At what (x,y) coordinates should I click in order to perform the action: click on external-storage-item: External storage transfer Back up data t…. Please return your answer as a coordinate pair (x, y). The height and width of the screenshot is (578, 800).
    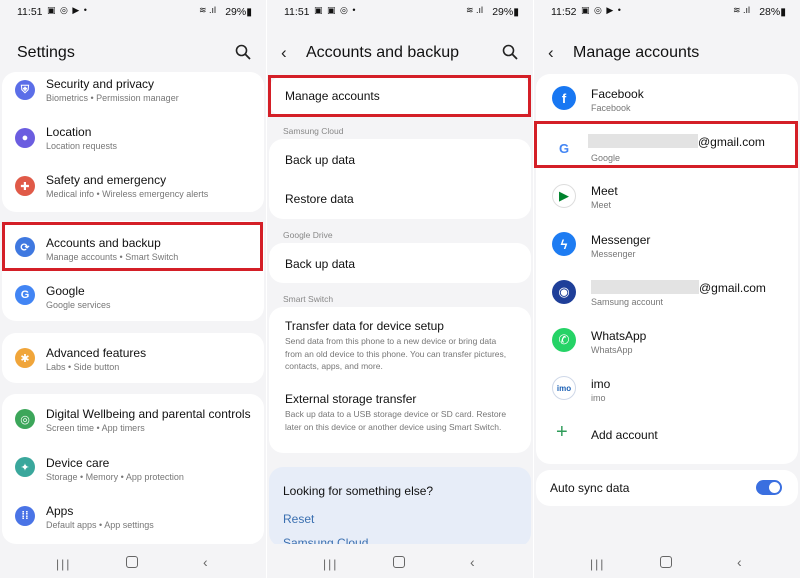
    Looking at the image, I should click on (400, 417).